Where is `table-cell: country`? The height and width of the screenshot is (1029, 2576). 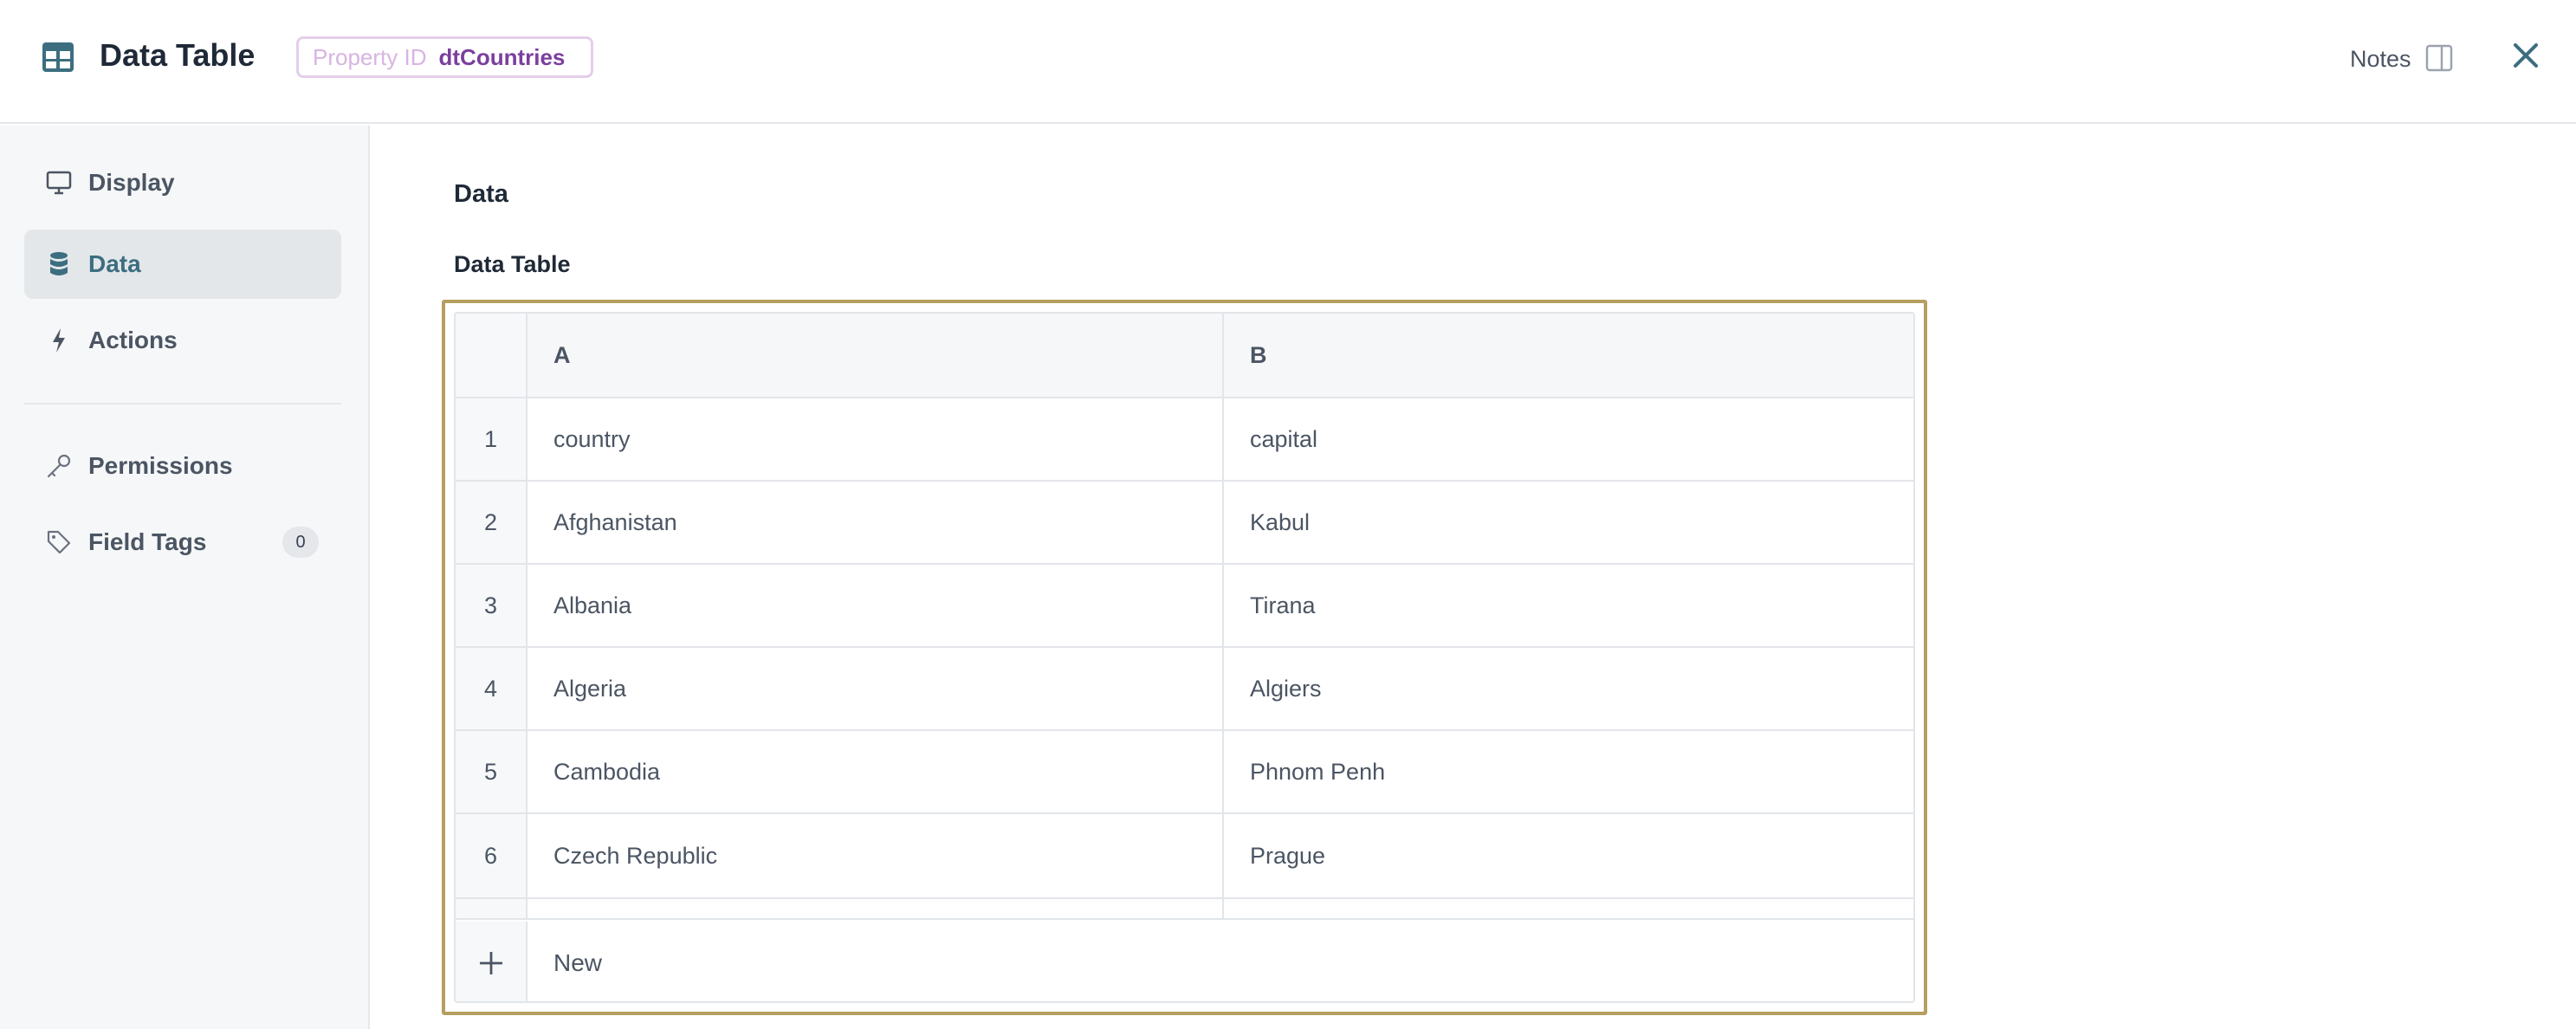 table-cell: country is located at coordinates (875, 439).